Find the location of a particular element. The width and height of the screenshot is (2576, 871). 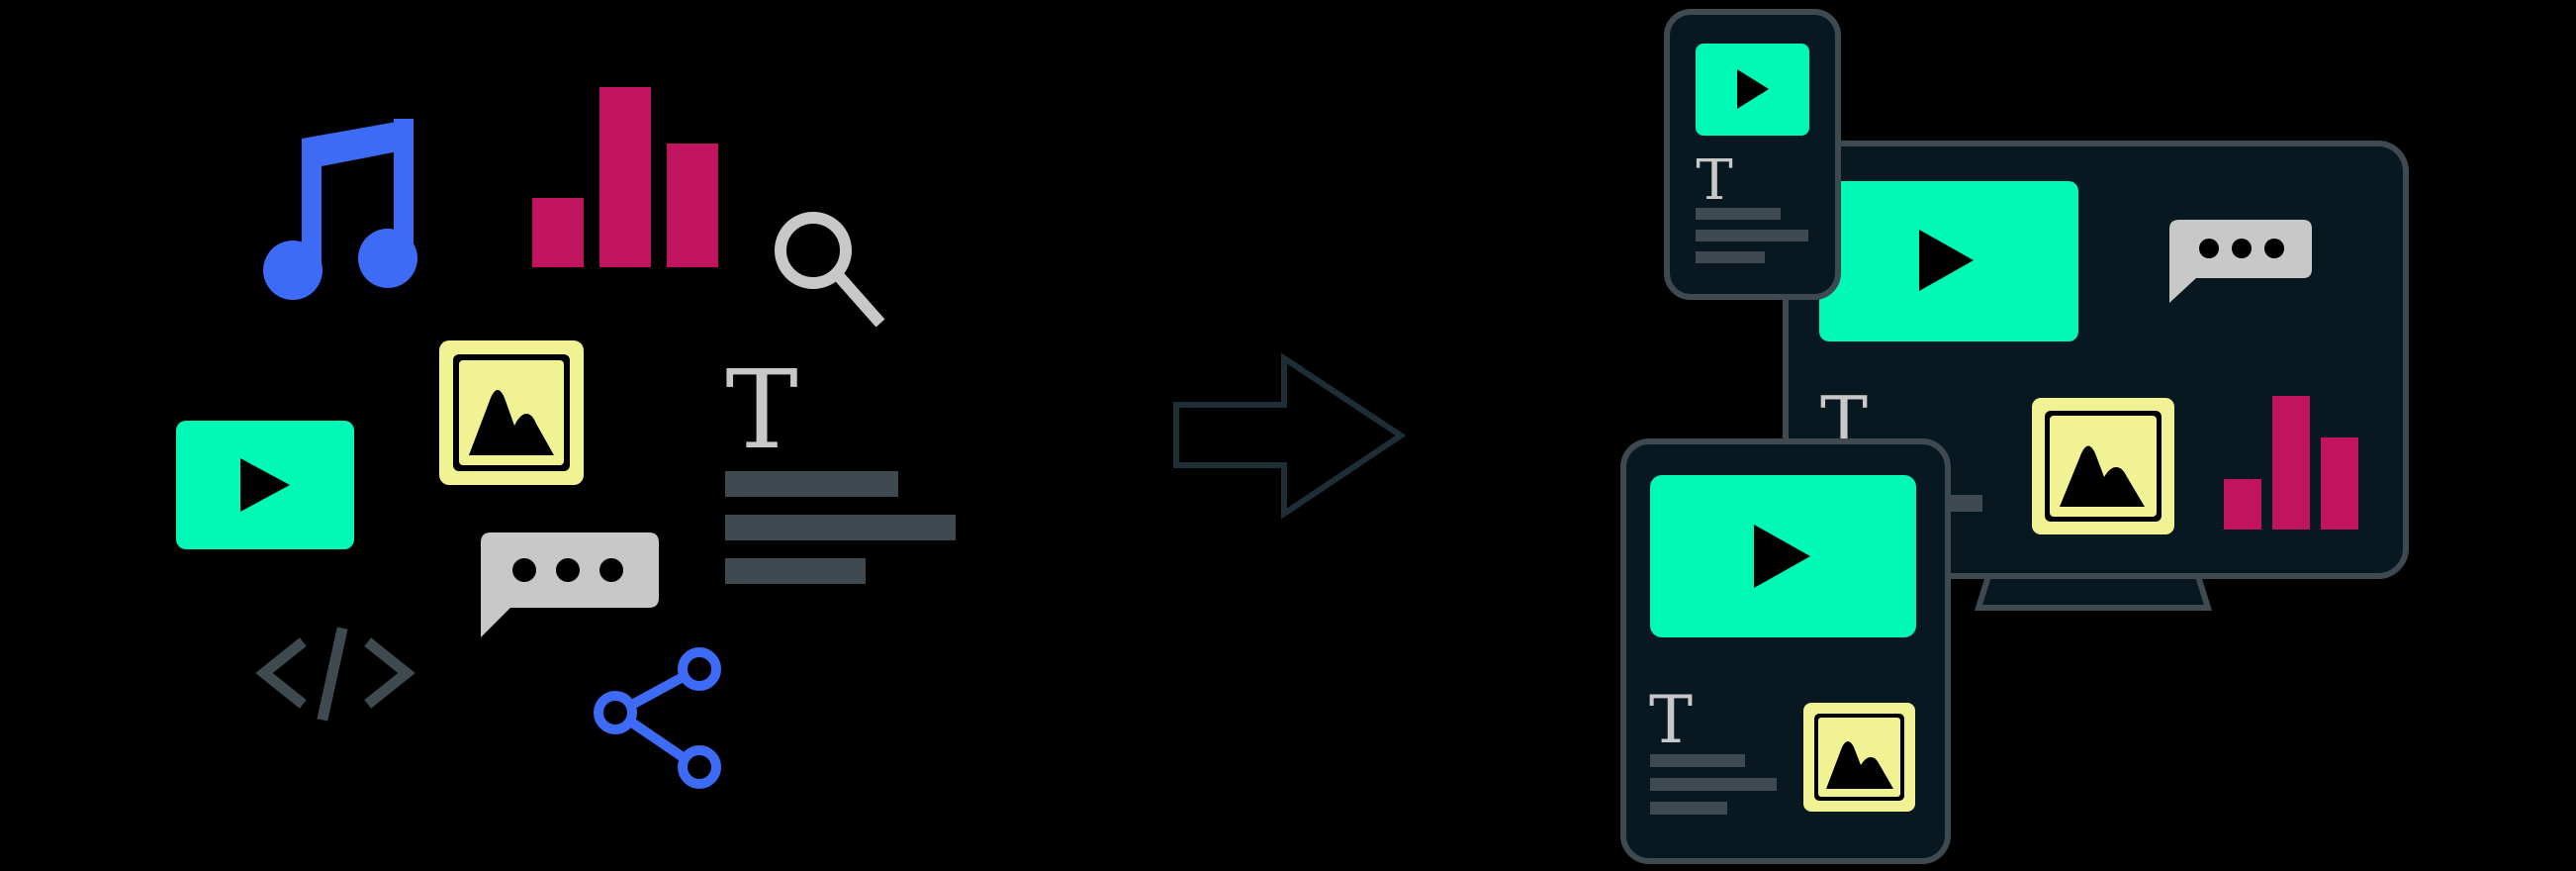

share-icon is located at coordinates (658, 718).